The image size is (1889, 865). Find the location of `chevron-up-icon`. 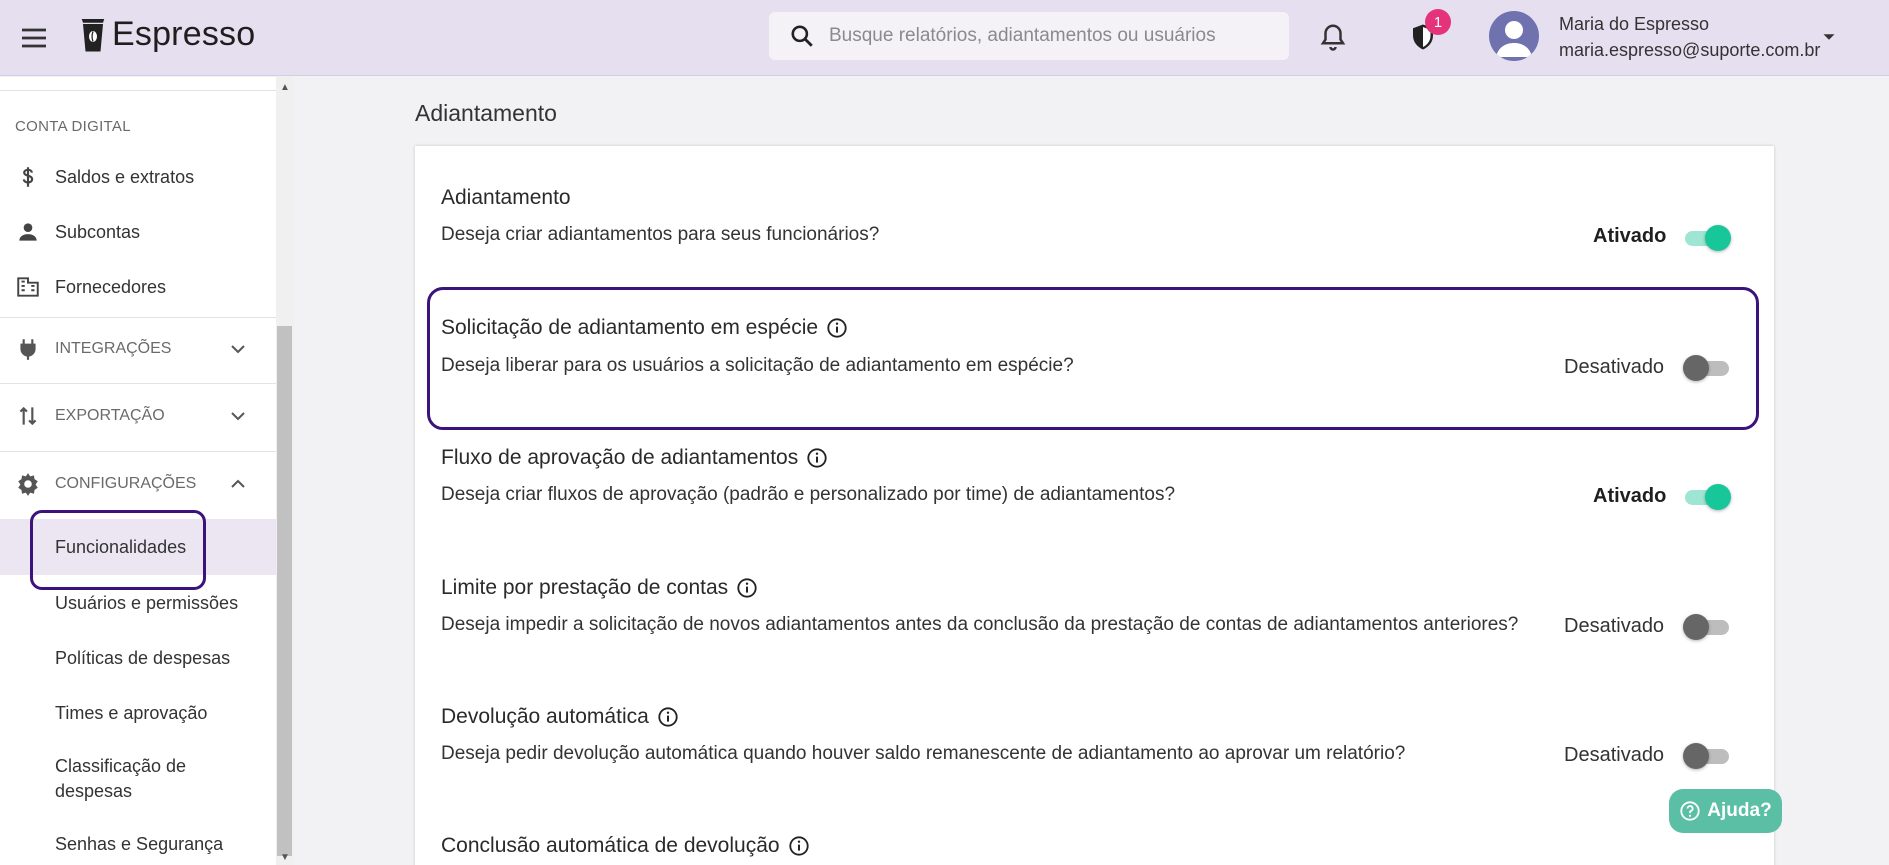

chevron-up-icon is located at coordinates (238, 483).